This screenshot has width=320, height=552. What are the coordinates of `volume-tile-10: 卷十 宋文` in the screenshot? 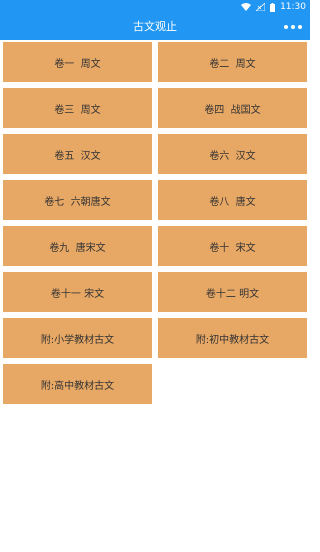 It's located at (232, 246).